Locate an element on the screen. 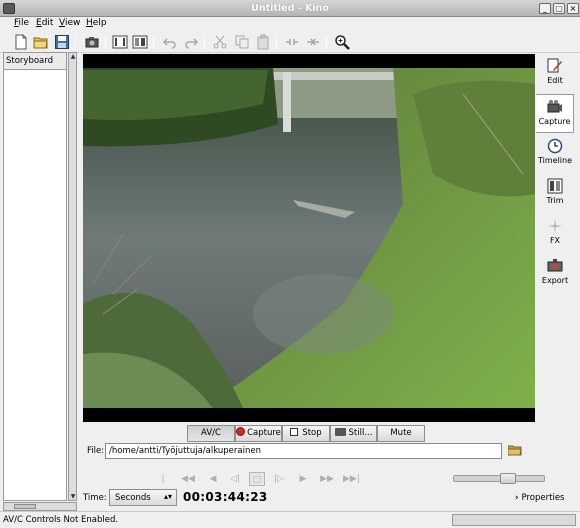  avc-toggle-button: AV/C is located at coordinates (211, 433).